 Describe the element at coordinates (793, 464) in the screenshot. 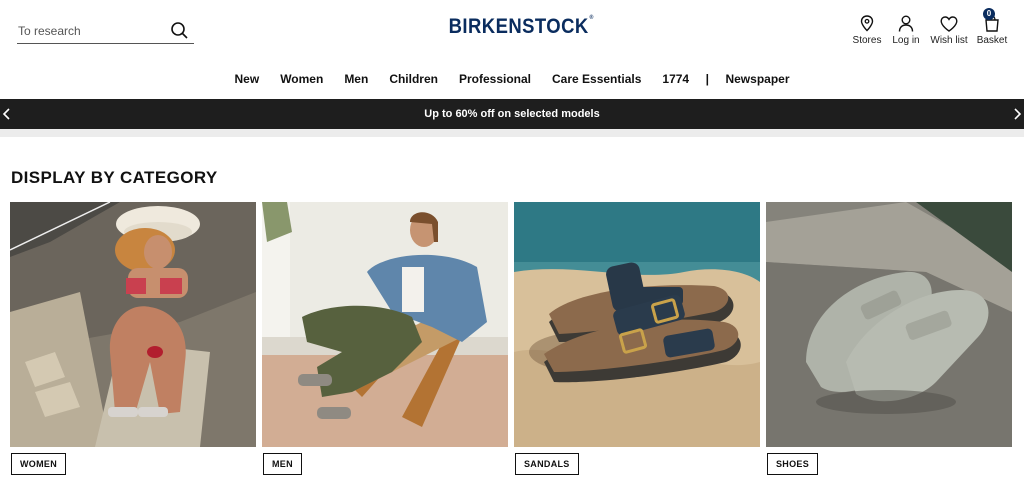

I see `category-label-shoes: SHOES` at that location.